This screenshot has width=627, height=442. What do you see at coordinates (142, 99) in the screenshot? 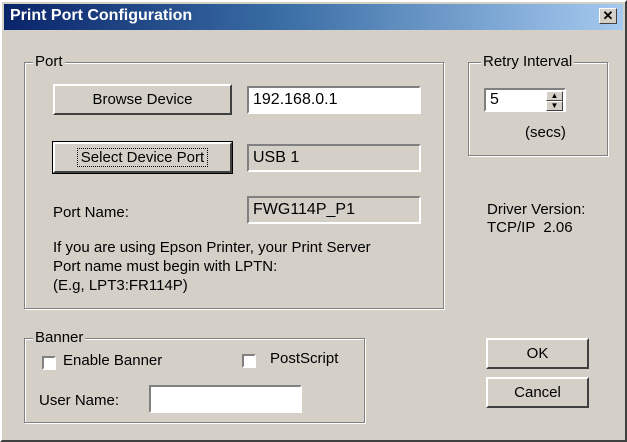
I see `browse-device-button: Browse Device` at bounding box center [142, 99].